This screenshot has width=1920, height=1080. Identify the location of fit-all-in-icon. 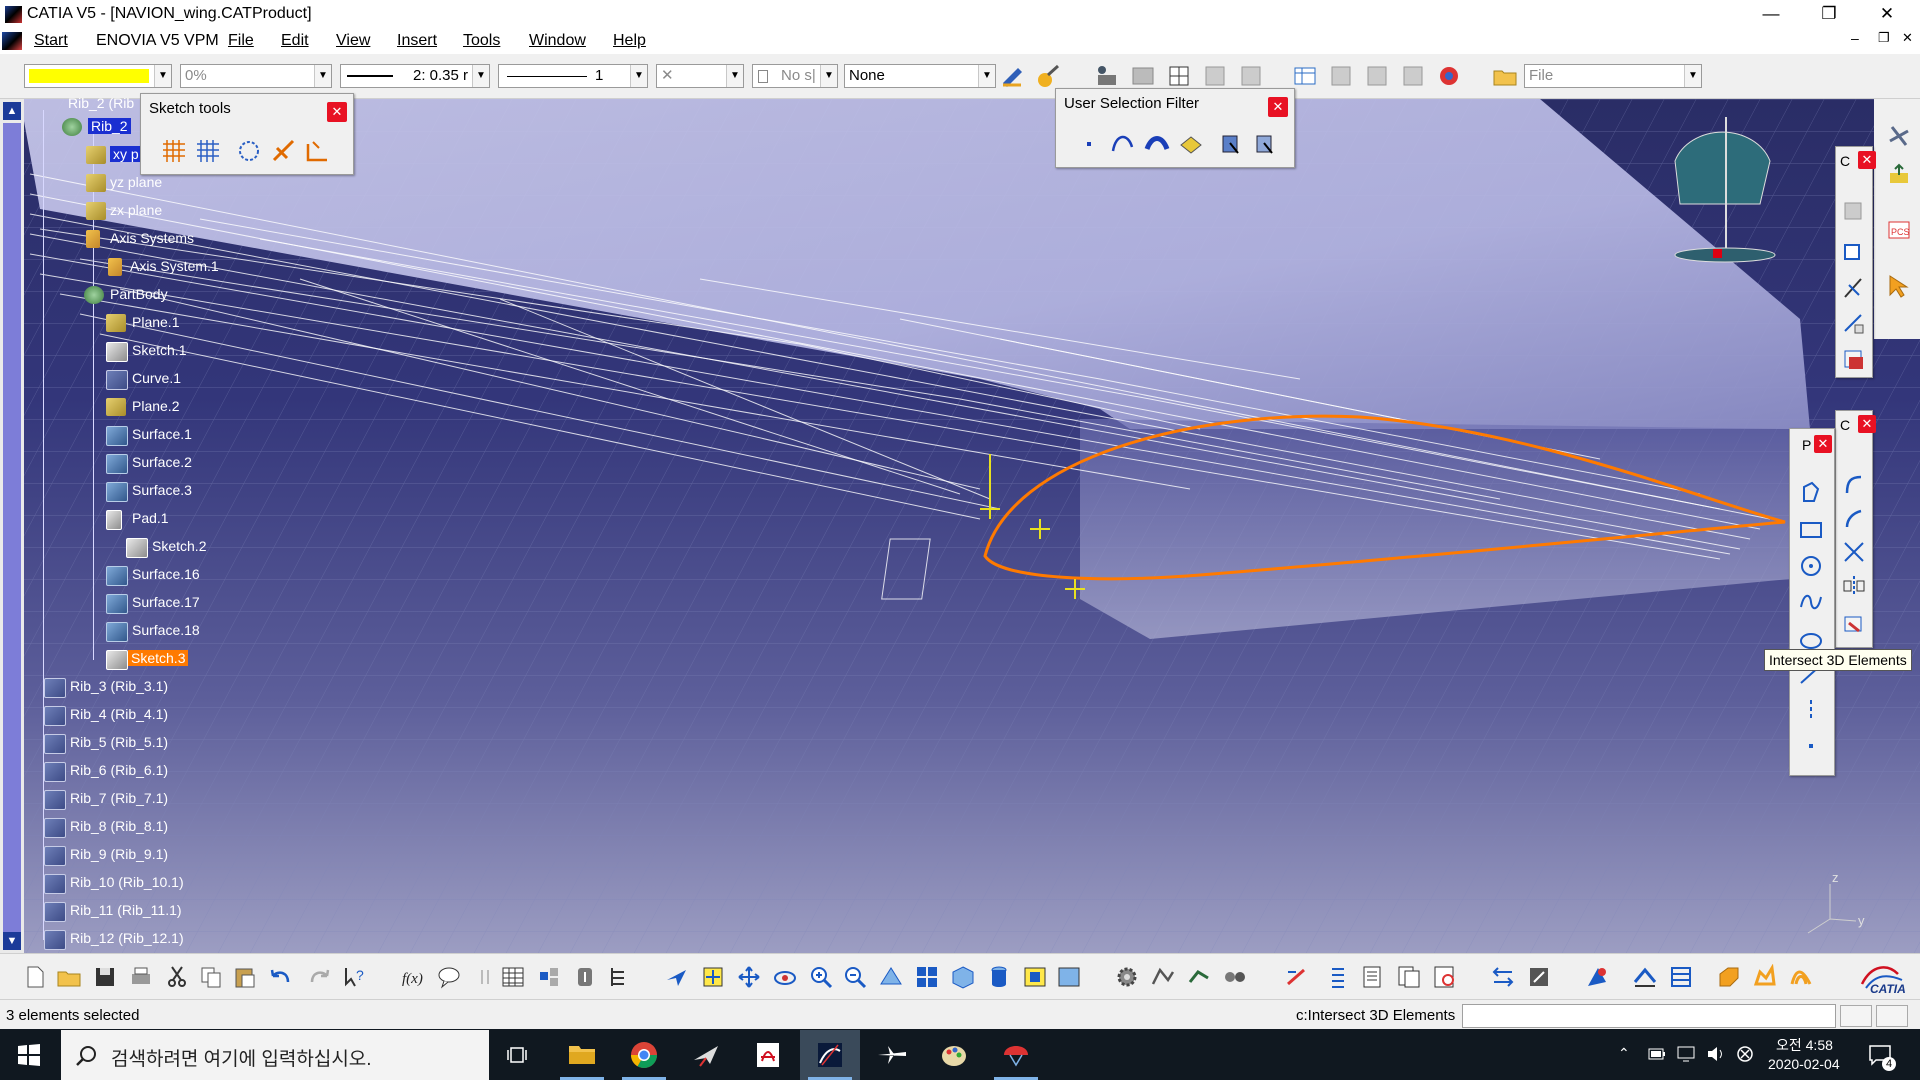
(713, 977).